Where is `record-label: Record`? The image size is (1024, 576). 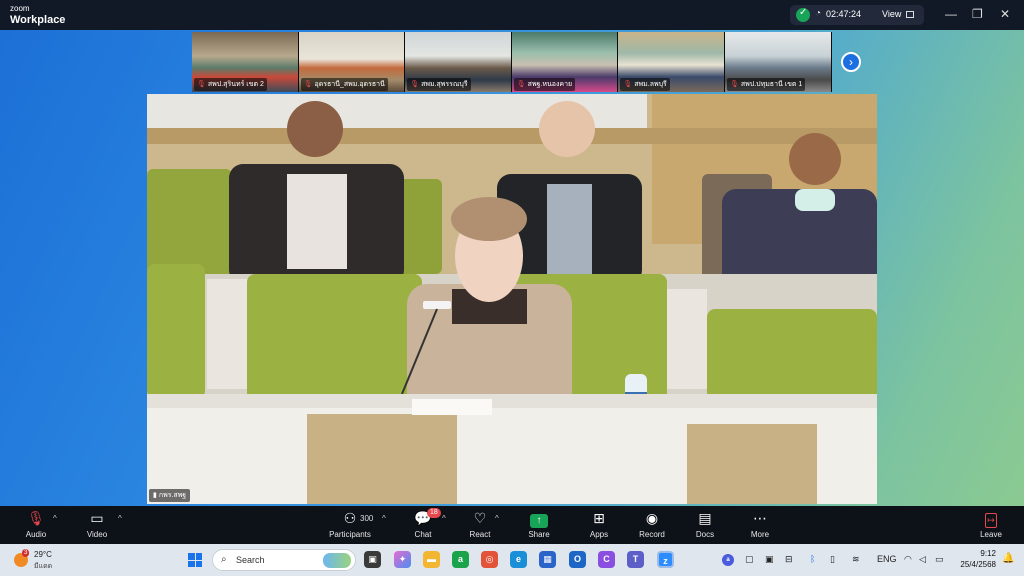
record-label: Record is located at coordinates (652, 534).